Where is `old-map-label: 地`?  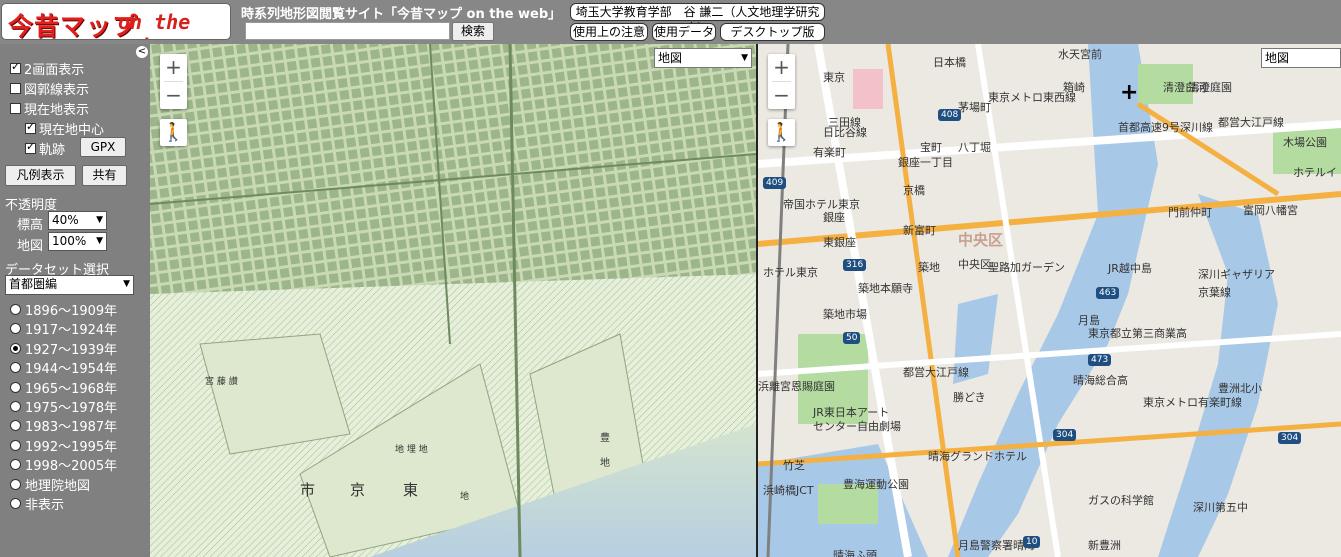 old-map-label: 地 is located at coordinates (465, 497).